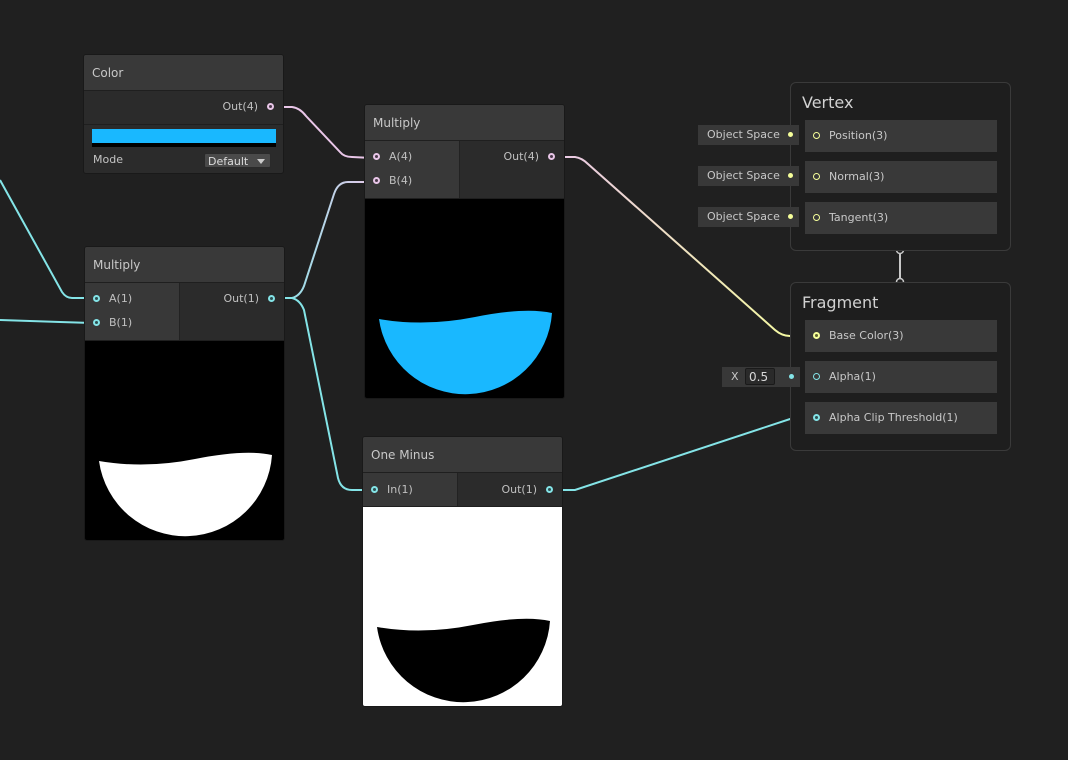  What do you see at coordinates (121, 322) in the screenshot?
I see `in-port-b-label: B(1)` at bounding box center [121, 322].